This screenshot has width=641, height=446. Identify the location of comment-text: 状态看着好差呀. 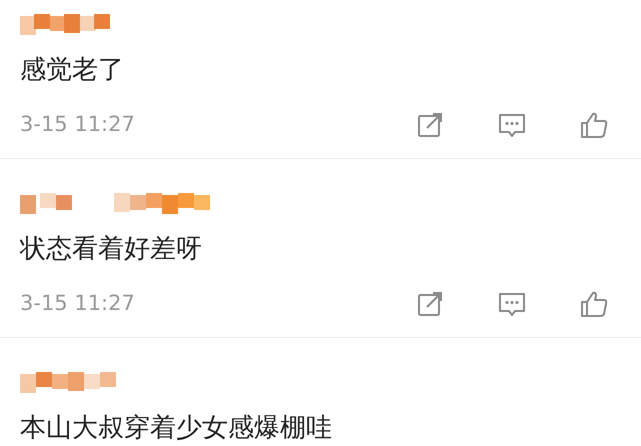
(111, 249).